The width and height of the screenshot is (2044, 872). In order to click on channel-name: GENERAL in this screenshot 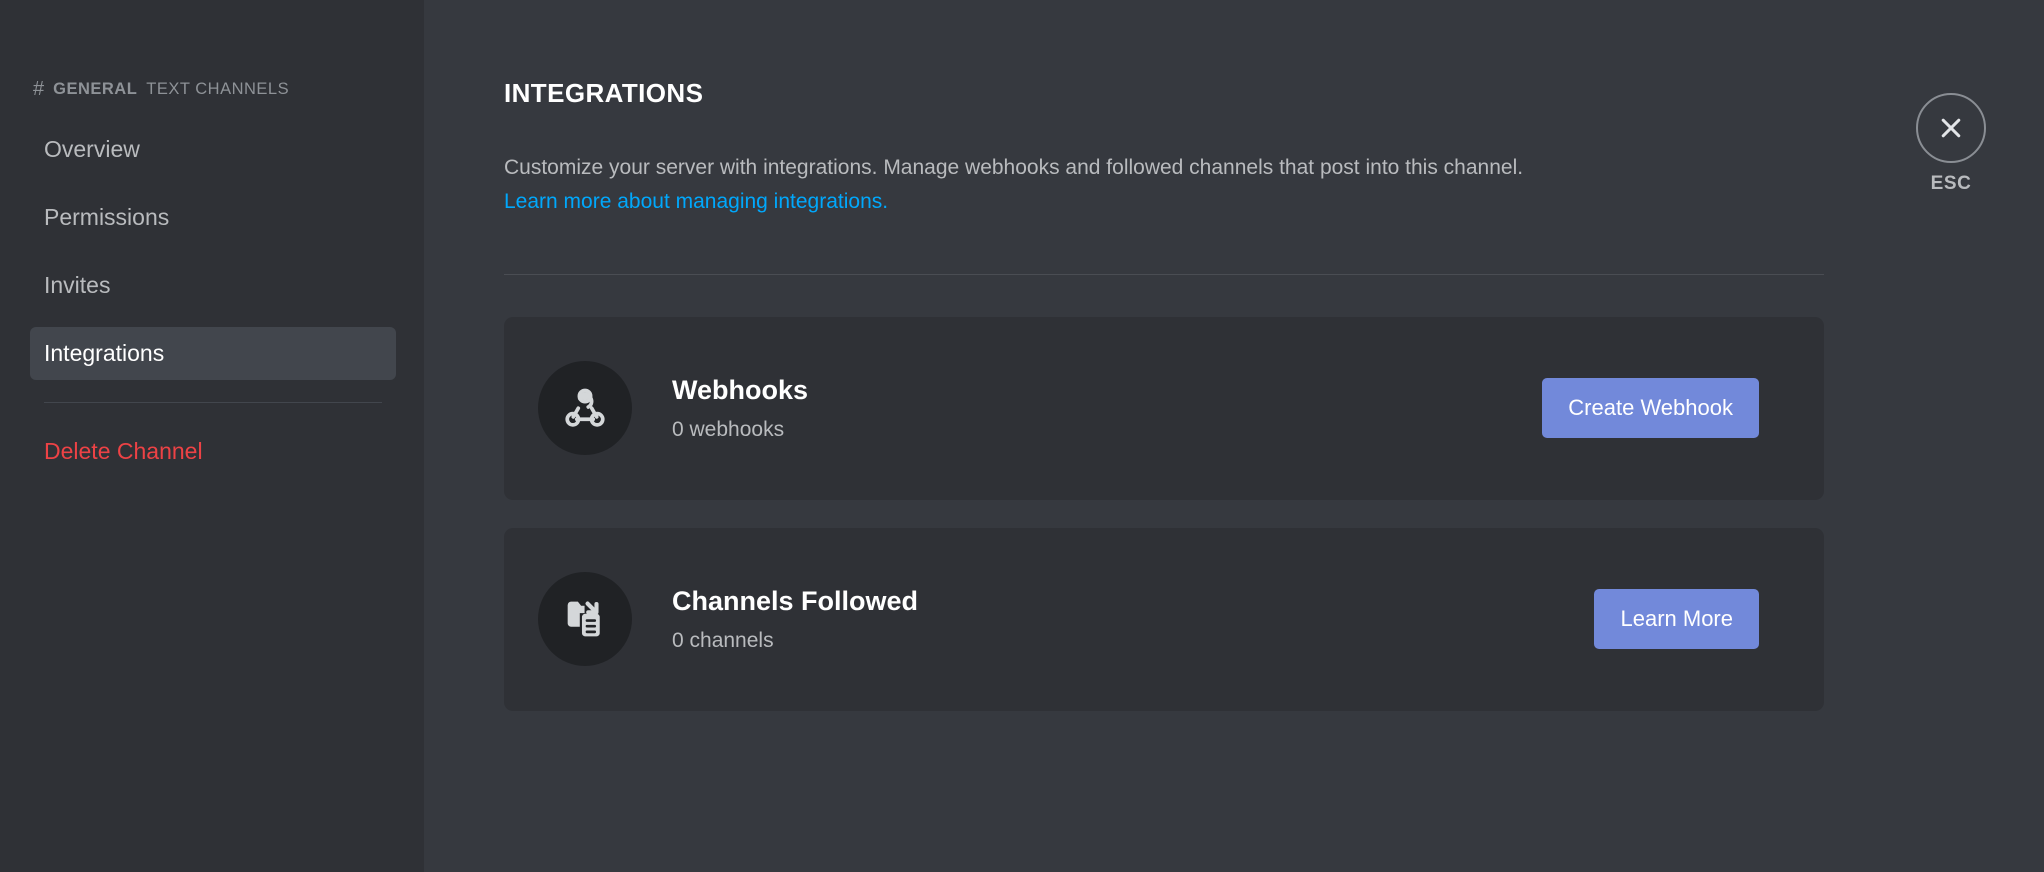, I will do `click(95, 89)`.